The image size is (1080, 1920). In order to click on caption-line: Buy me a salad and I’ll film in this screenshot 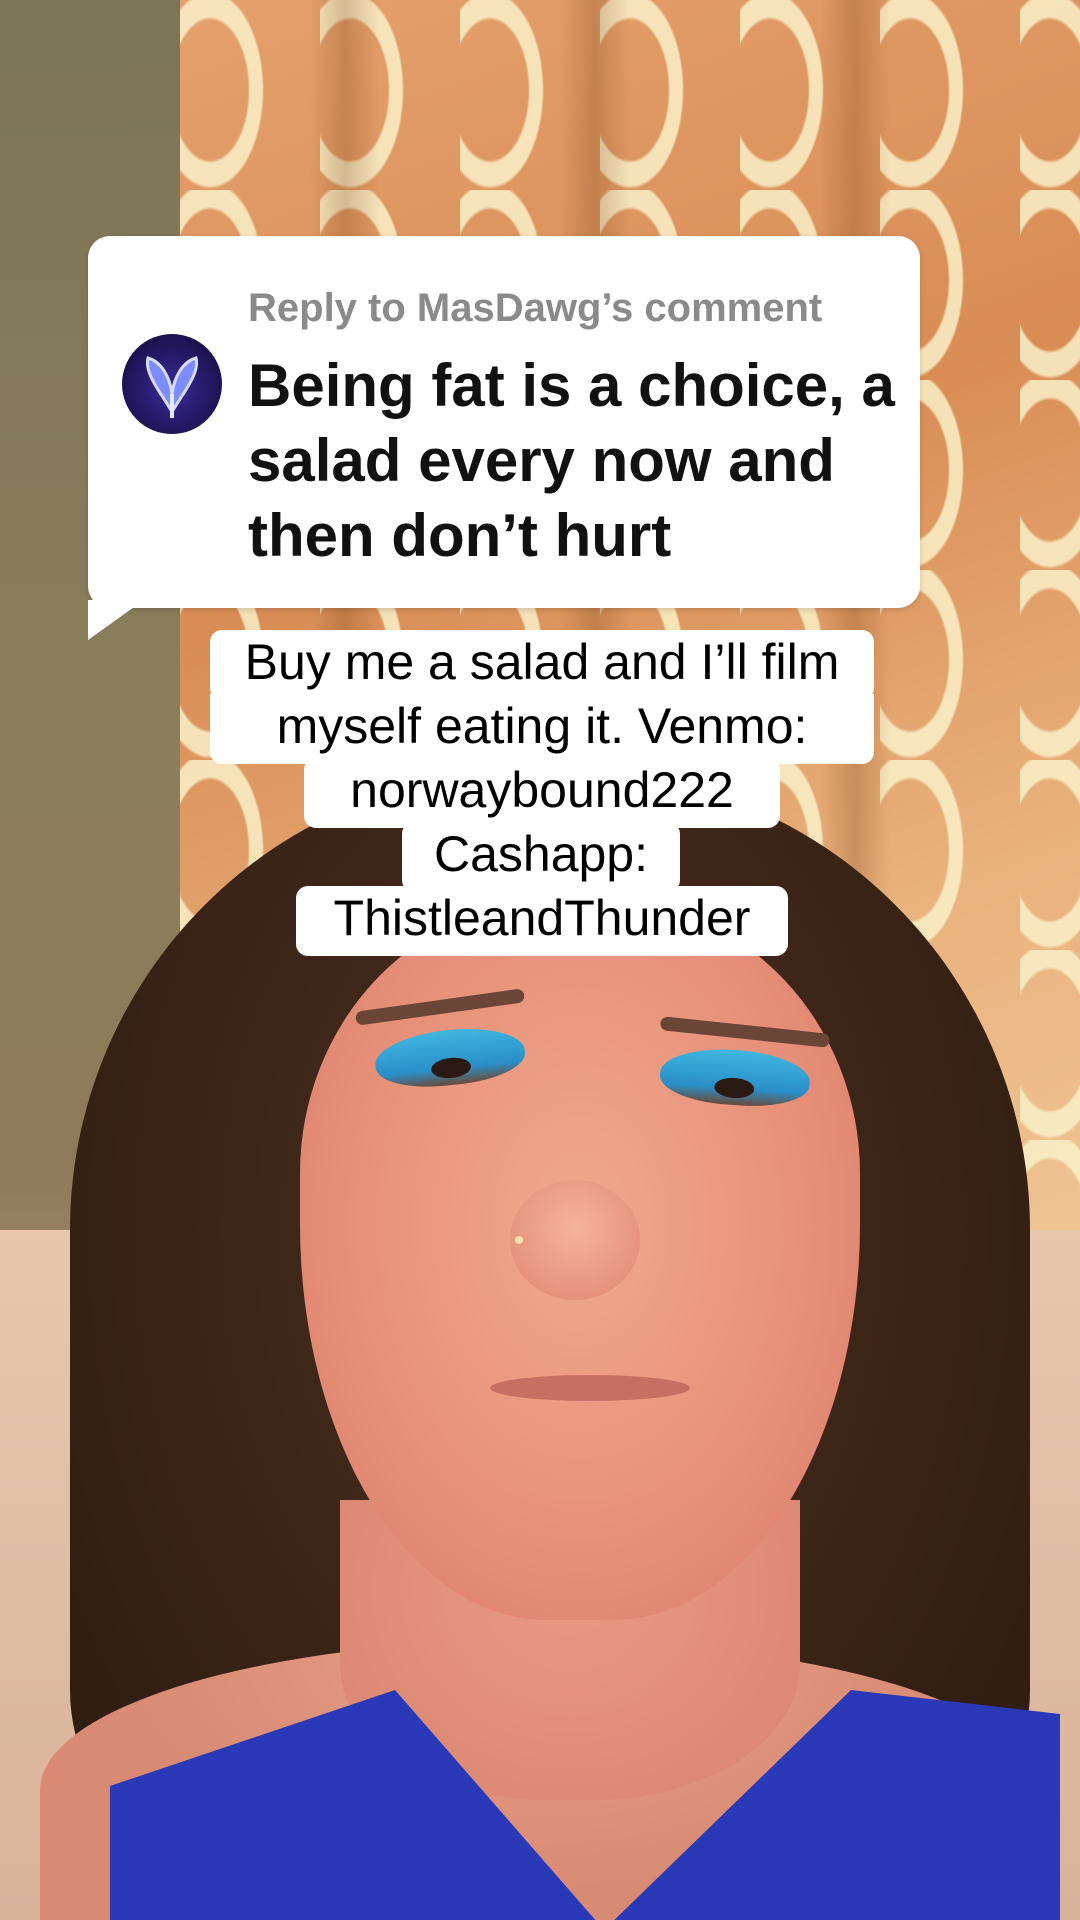, I will do `click(542, 665)`.